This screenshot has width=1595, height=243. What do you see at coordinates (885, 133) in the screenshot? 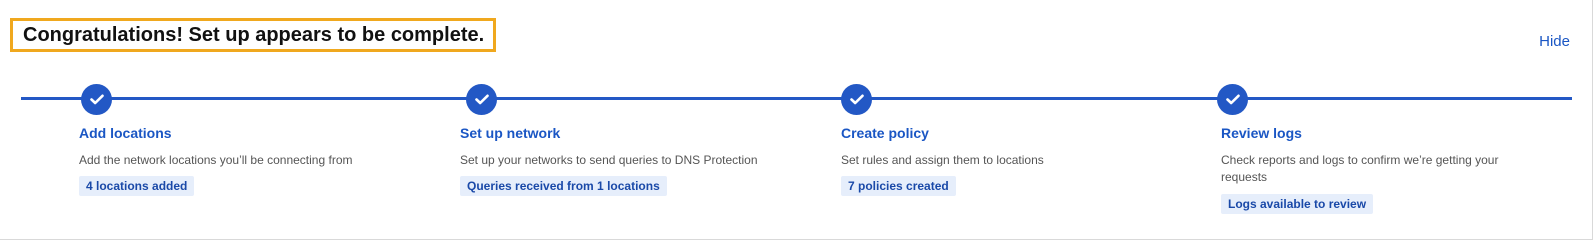
I see `step-title: Create policy` at bounding box center [885, 133].